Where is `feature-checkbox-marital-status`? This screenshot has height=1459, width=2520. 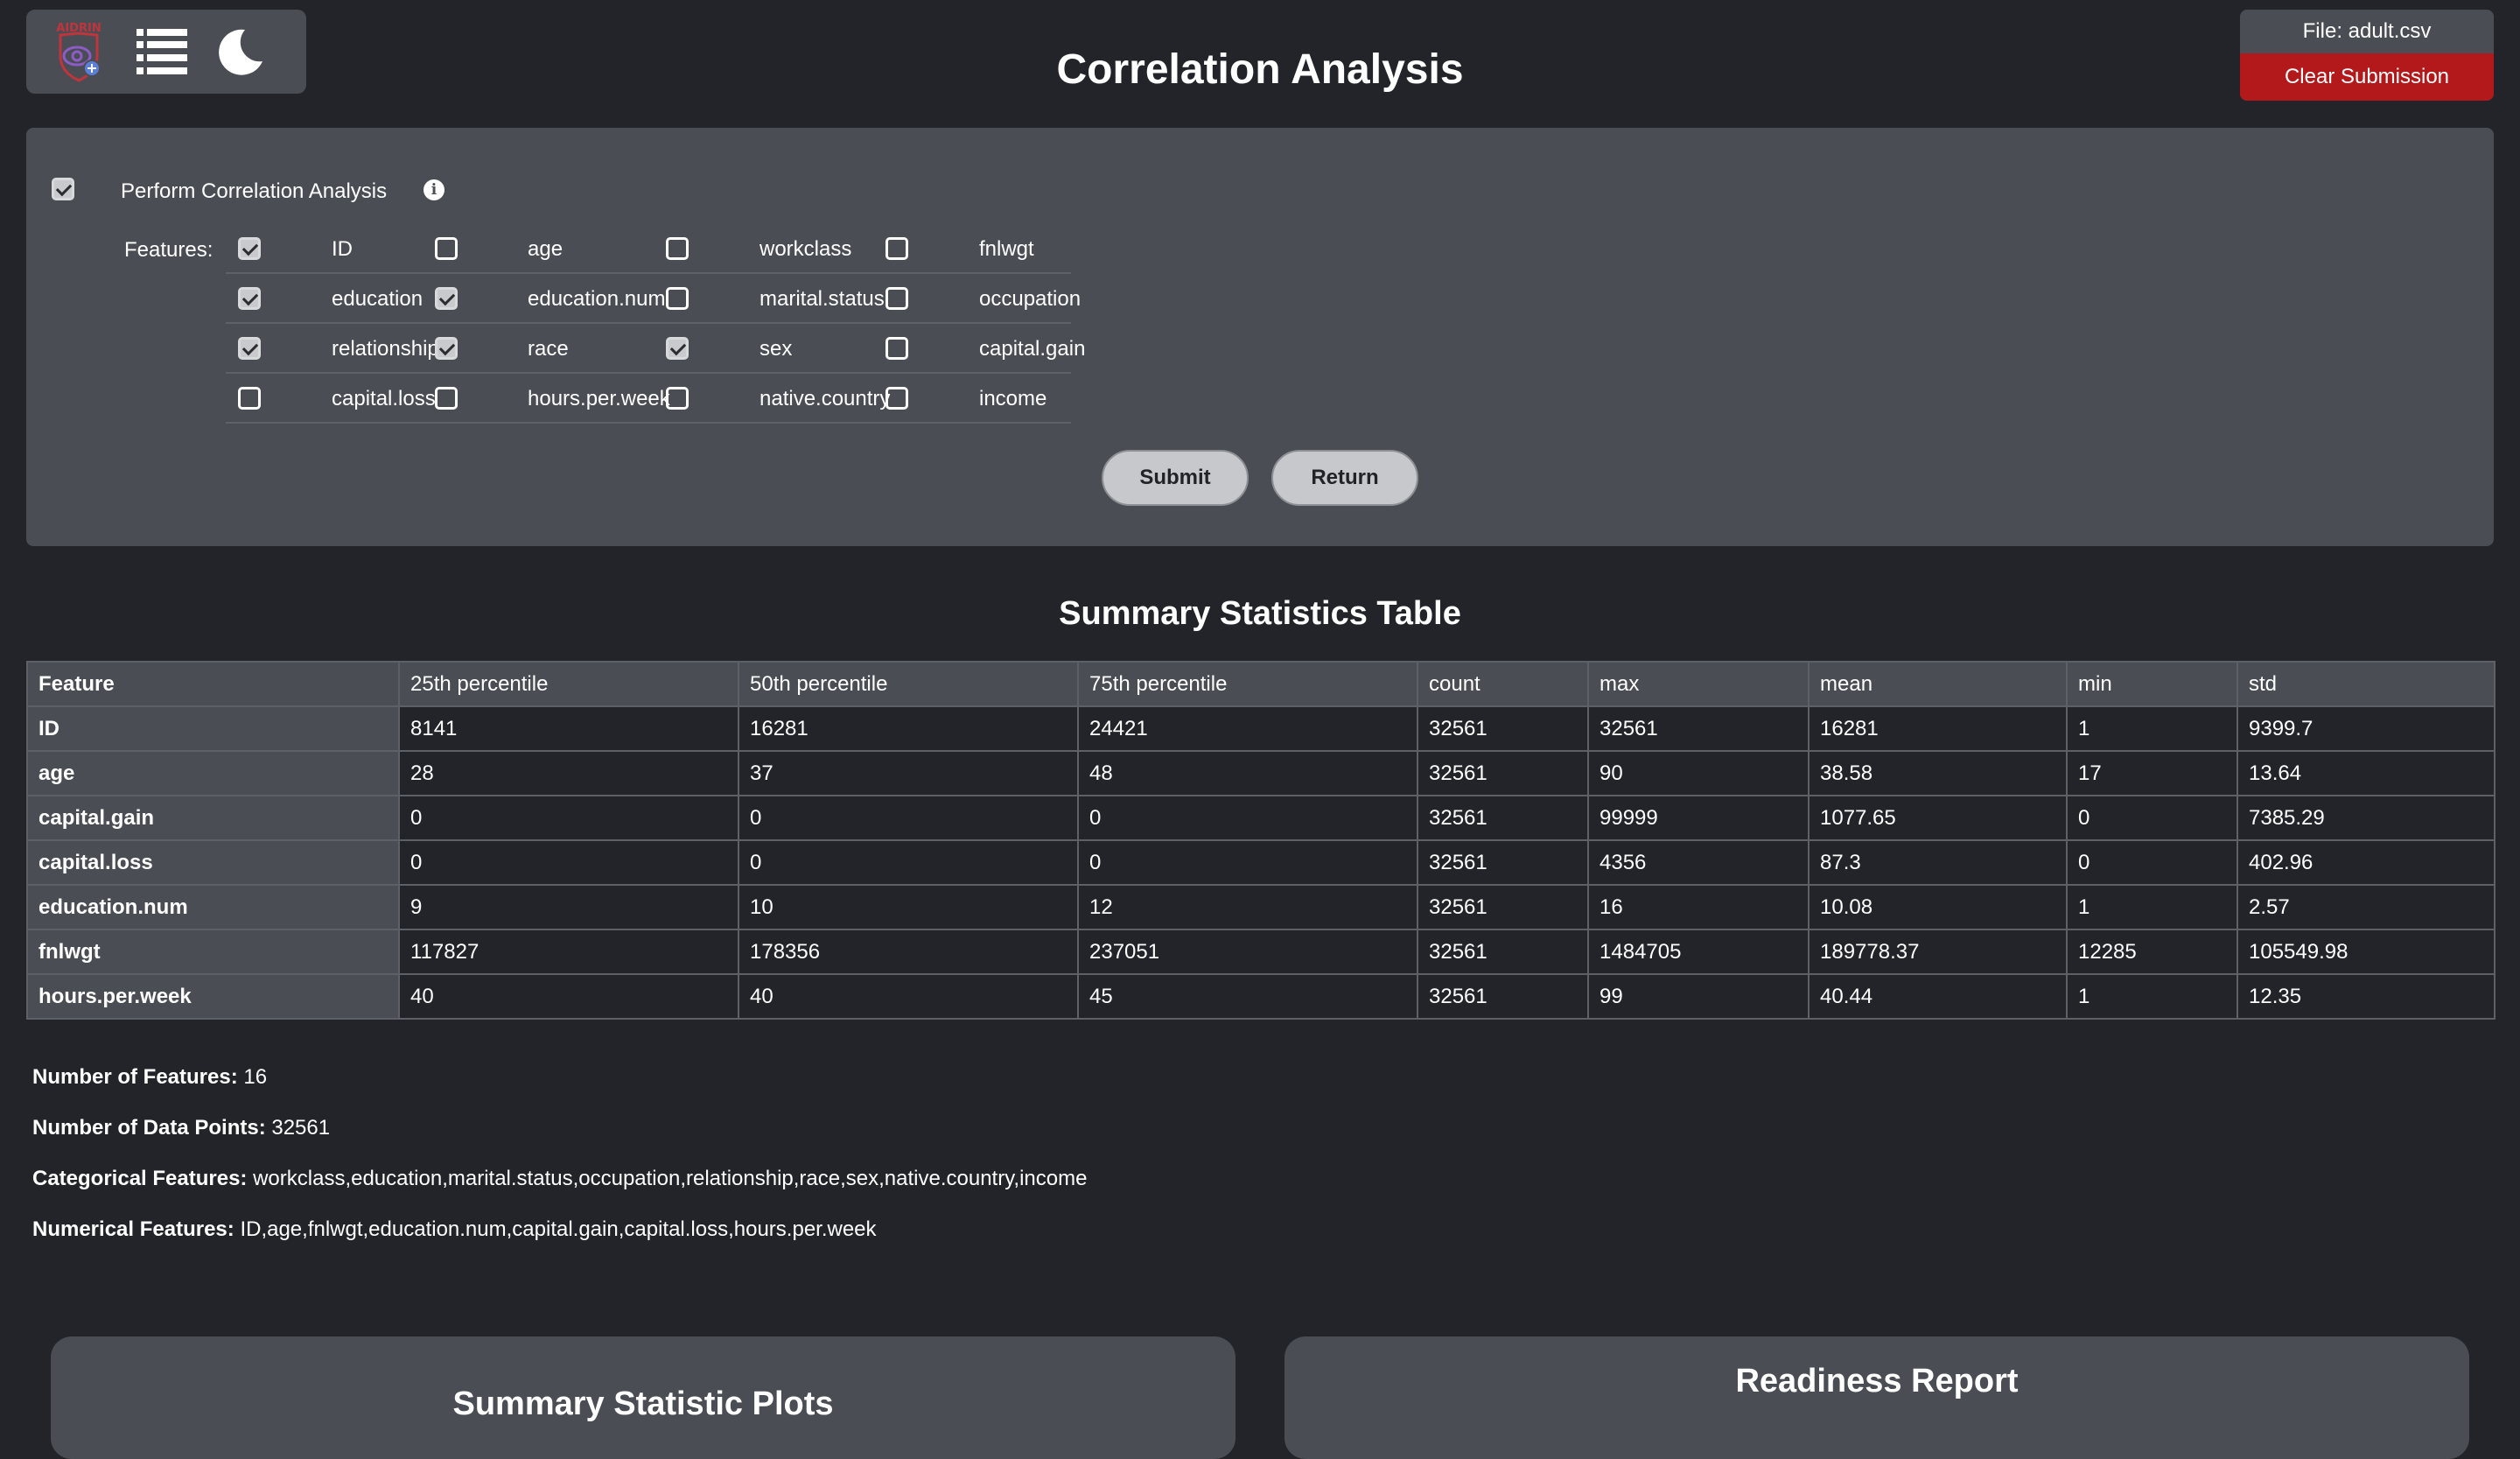
feature-checkbox-marital-status is located at coordinates (677, 298).